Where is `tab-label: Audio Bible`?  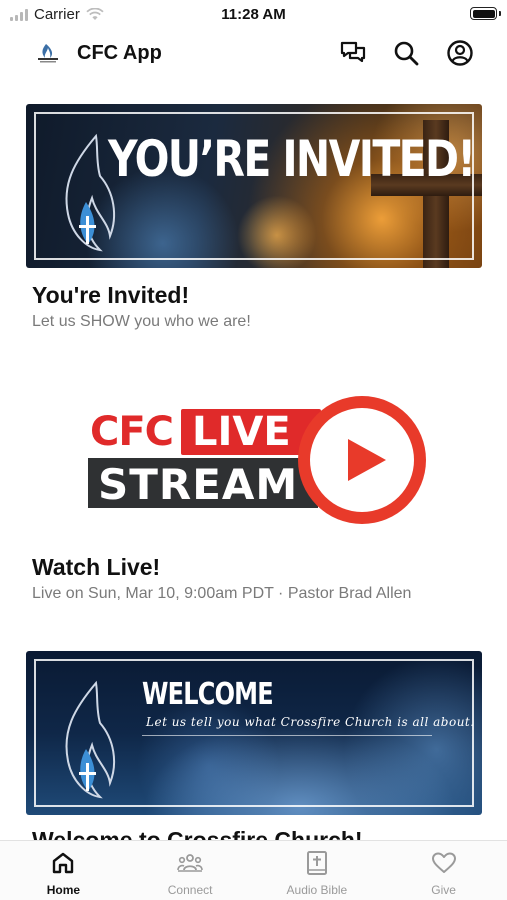 tab-label: Audio Bible is located at coordinates (317, 890).